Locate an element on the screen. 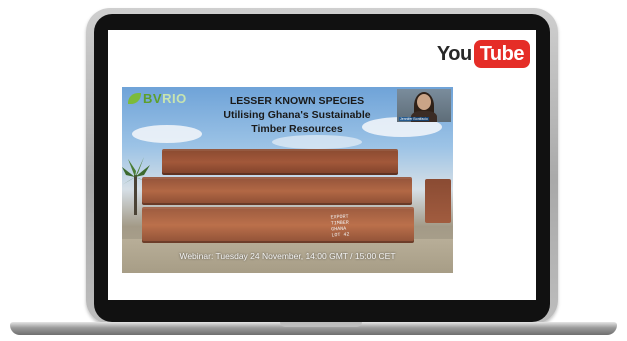  leaf-icon is located at coordinates (134, 98).